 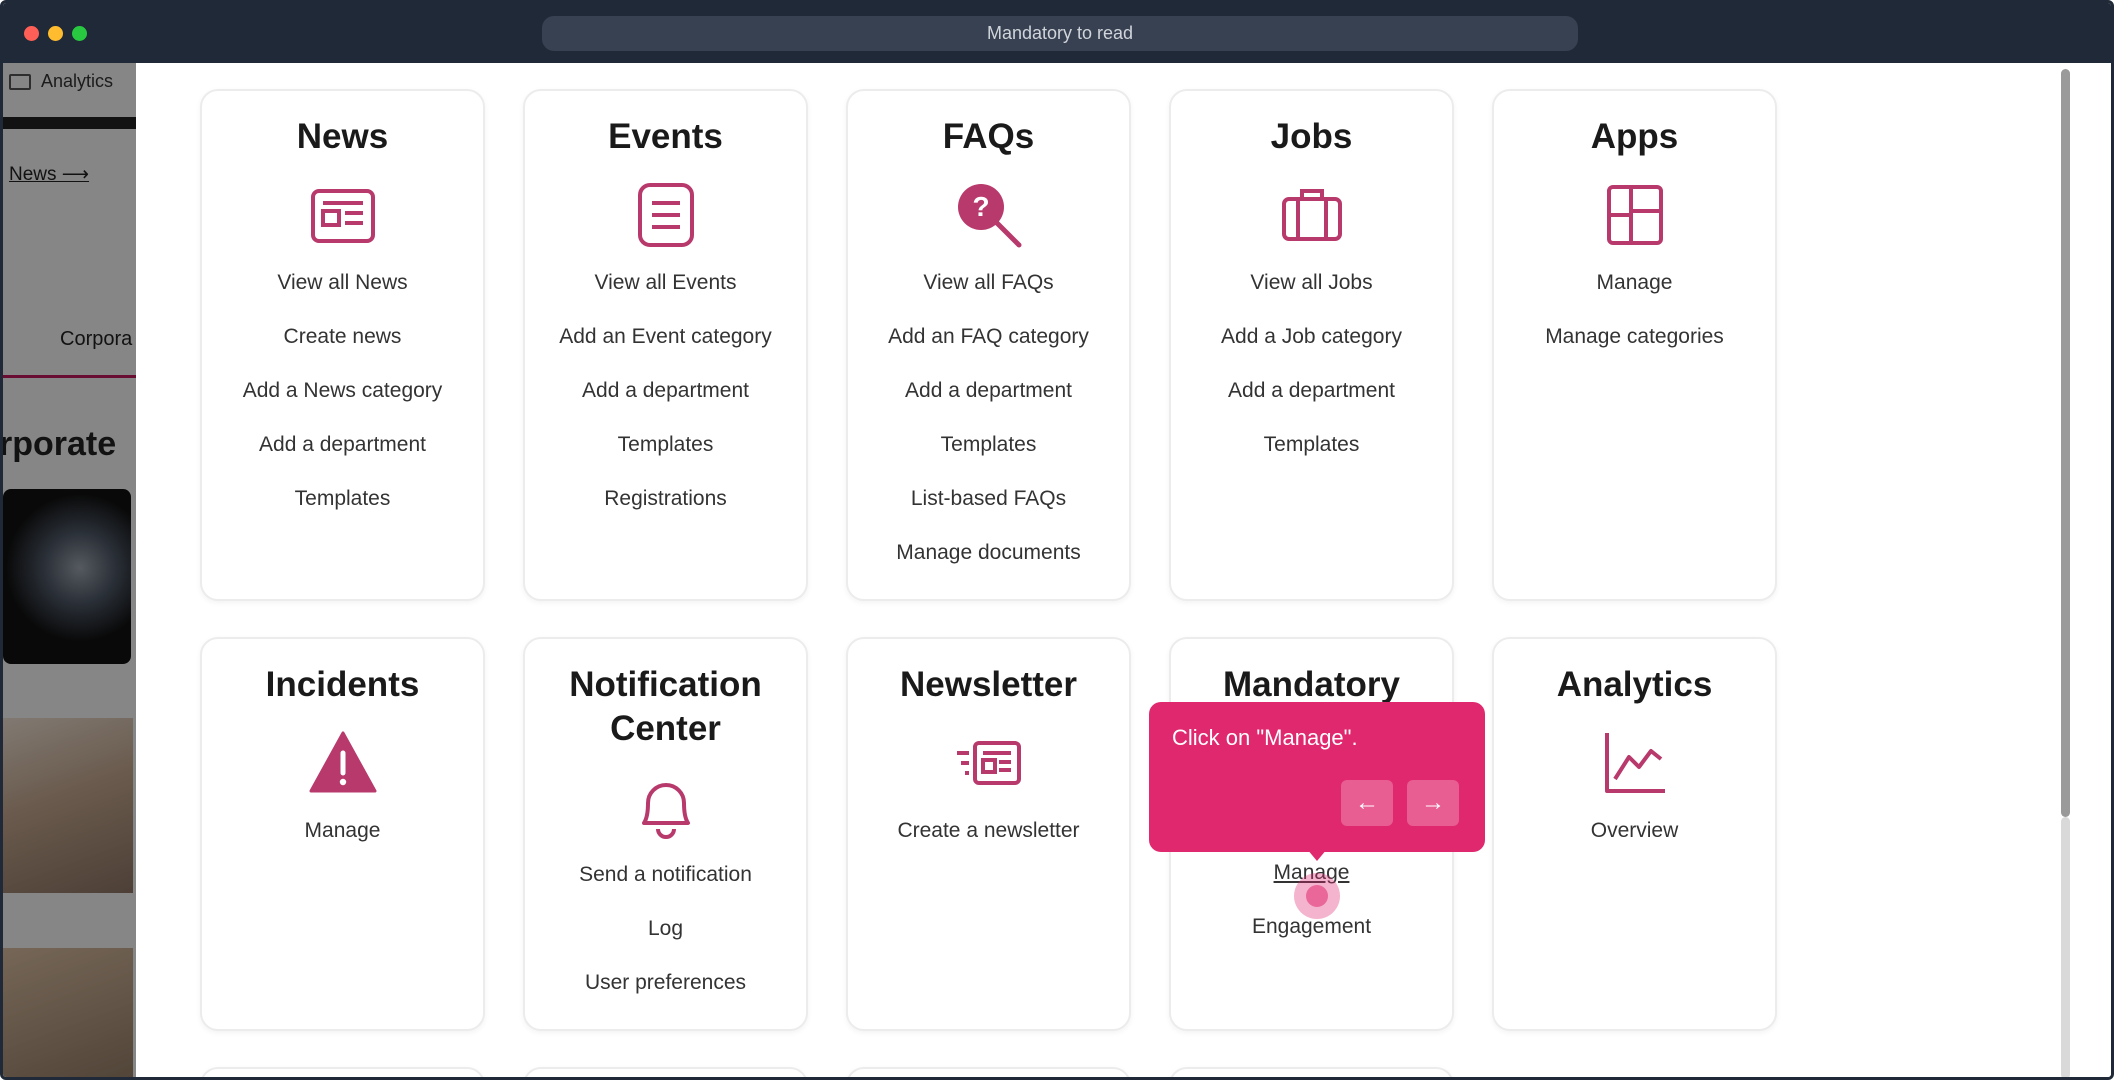 I want to click on link-create-news: Create news, so click(x=342, y=337).